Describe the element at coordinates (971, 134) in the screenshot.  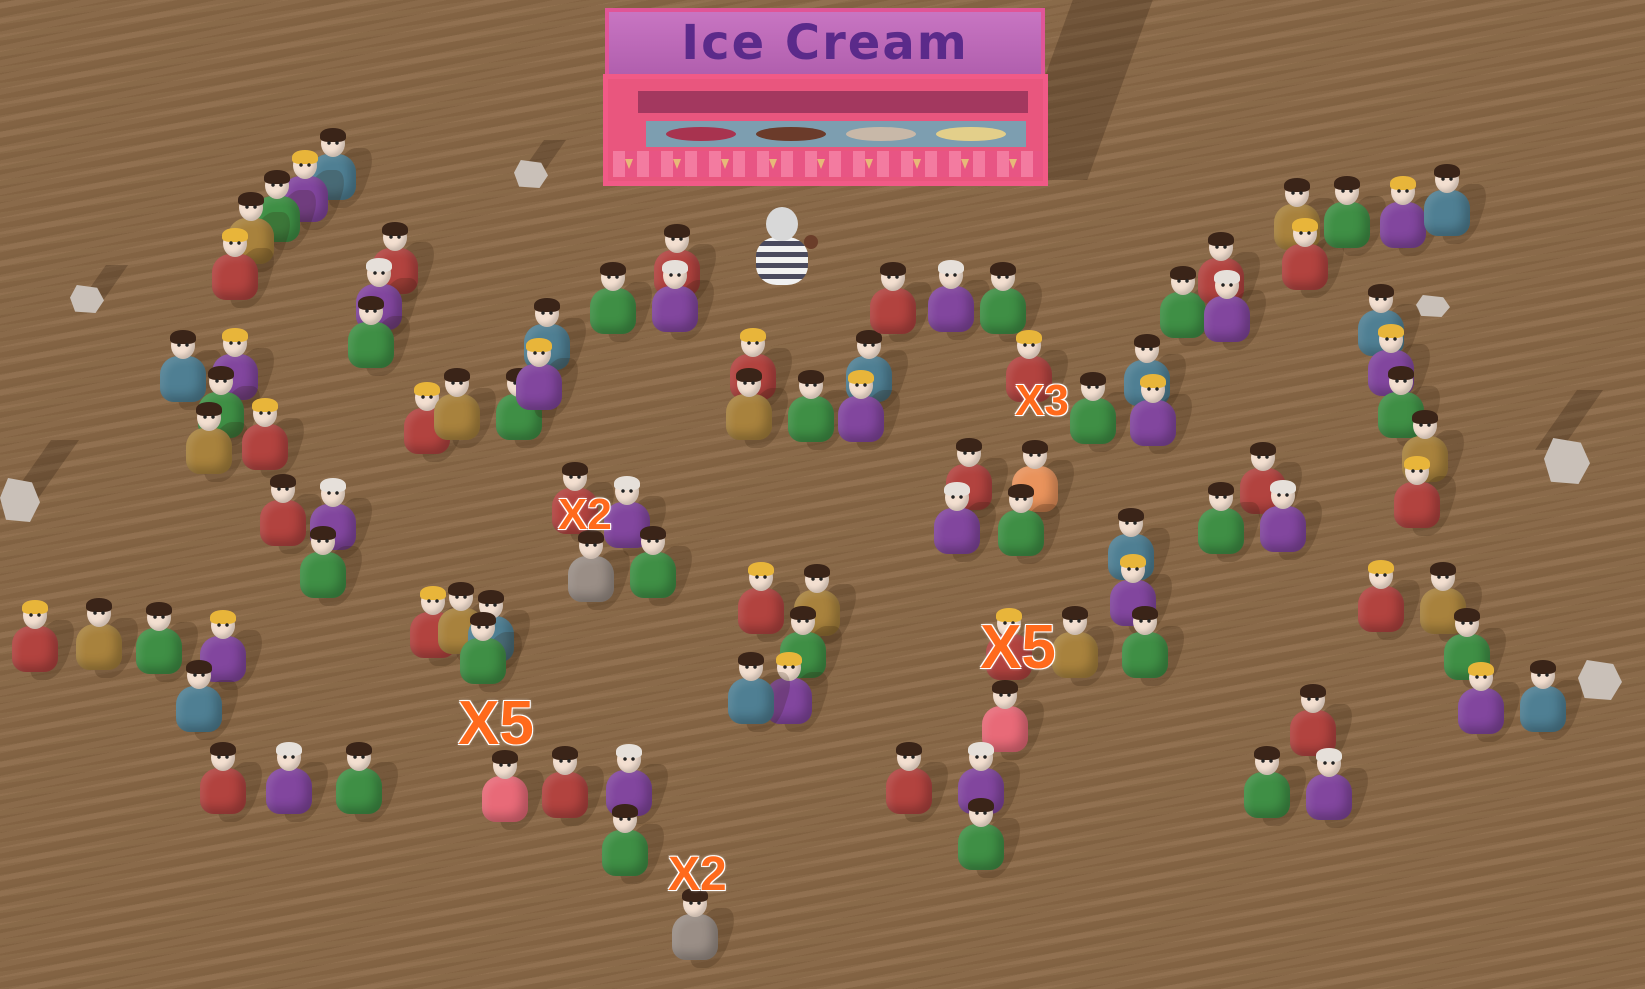
I see `ice-cream-tub` at that location.